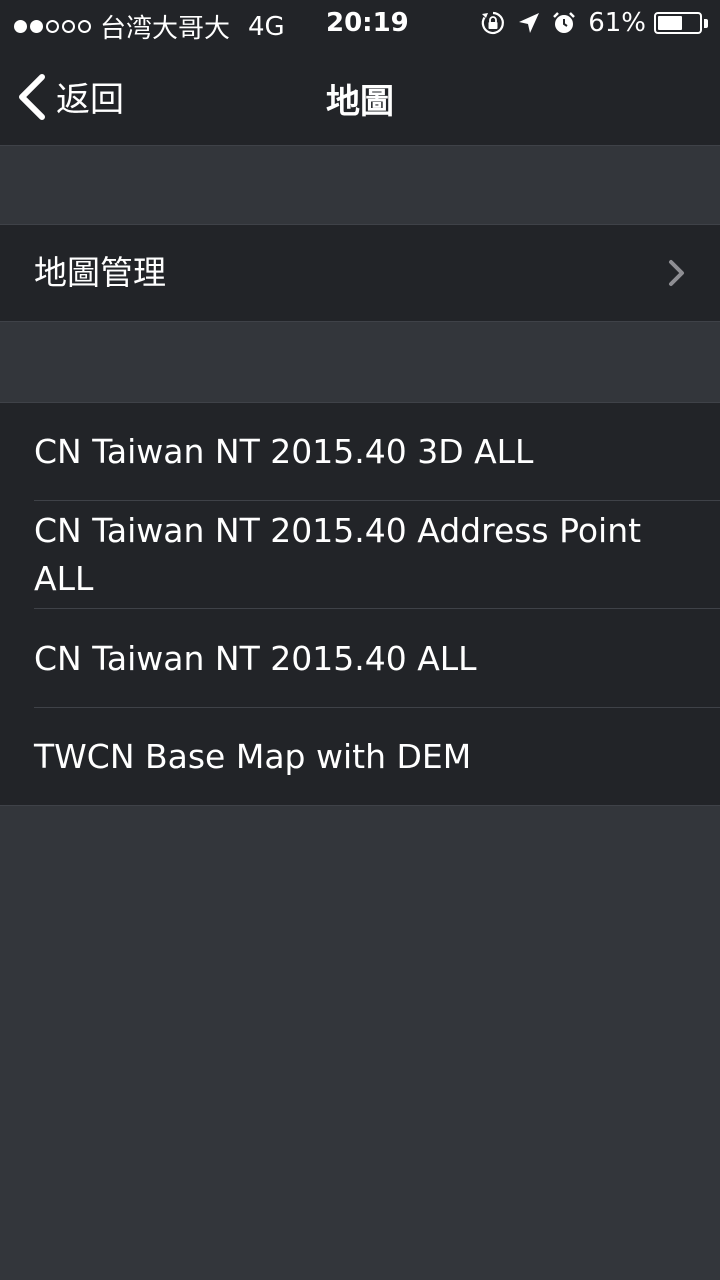 The width and height of the screenshot is (720, 1280). What do you see at coordinates (706, 23) in the screenshot?
I see `battery-tip` at bounding box center [706, 23].